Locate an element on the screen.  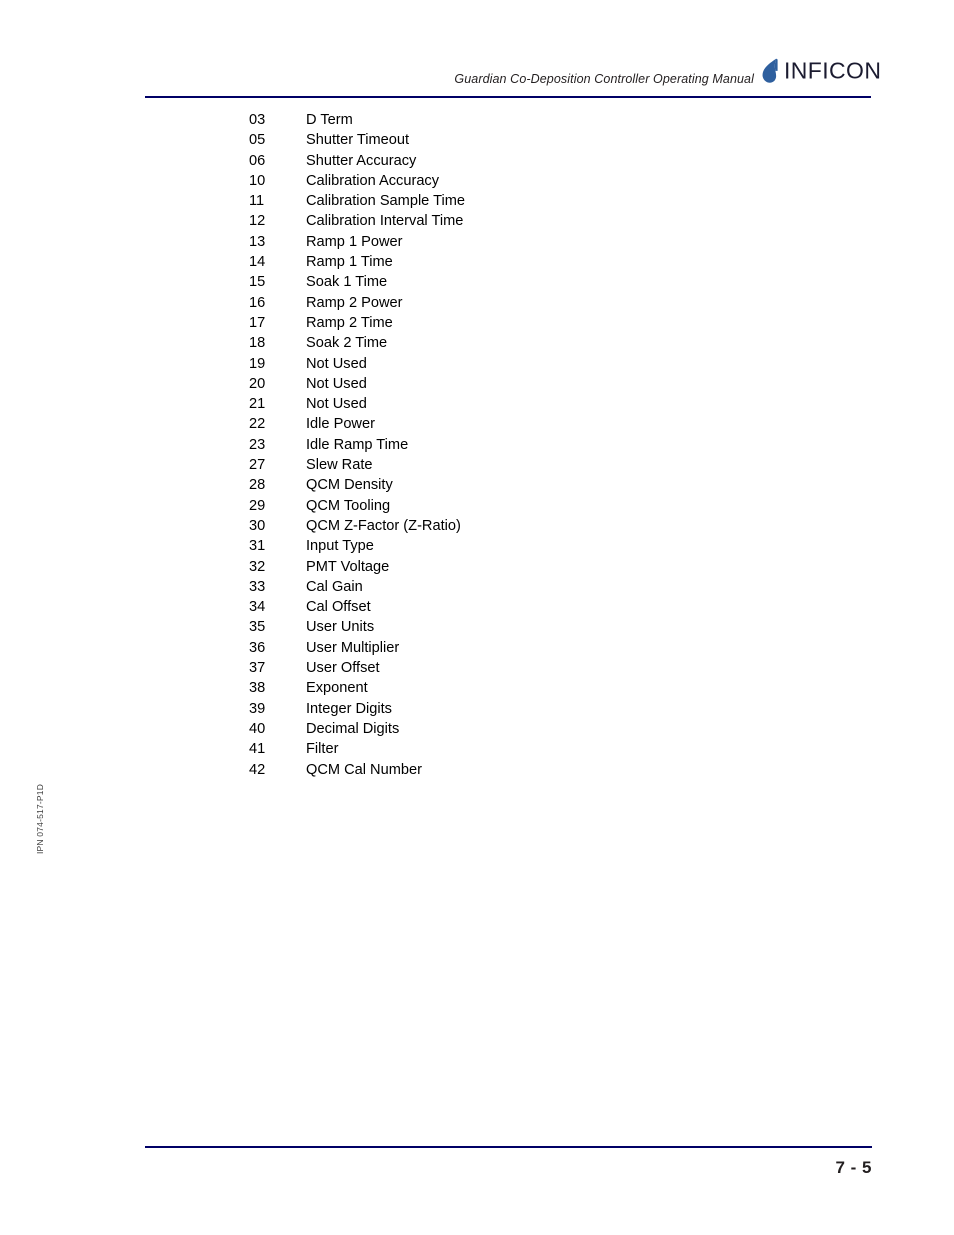
inficon-wordmark: INFICON is located at coordinates (833, 70).